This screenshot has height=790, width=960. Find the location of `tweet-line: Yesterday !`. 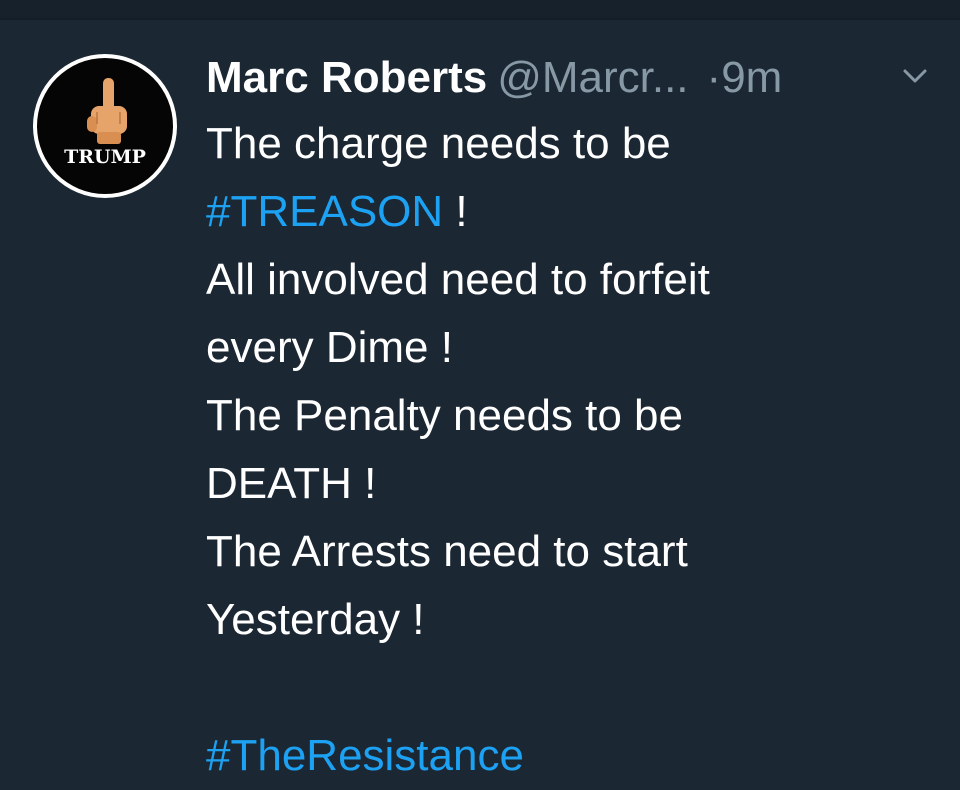

tweet-line: Yesterday ! is located at coordinates (315, 619).